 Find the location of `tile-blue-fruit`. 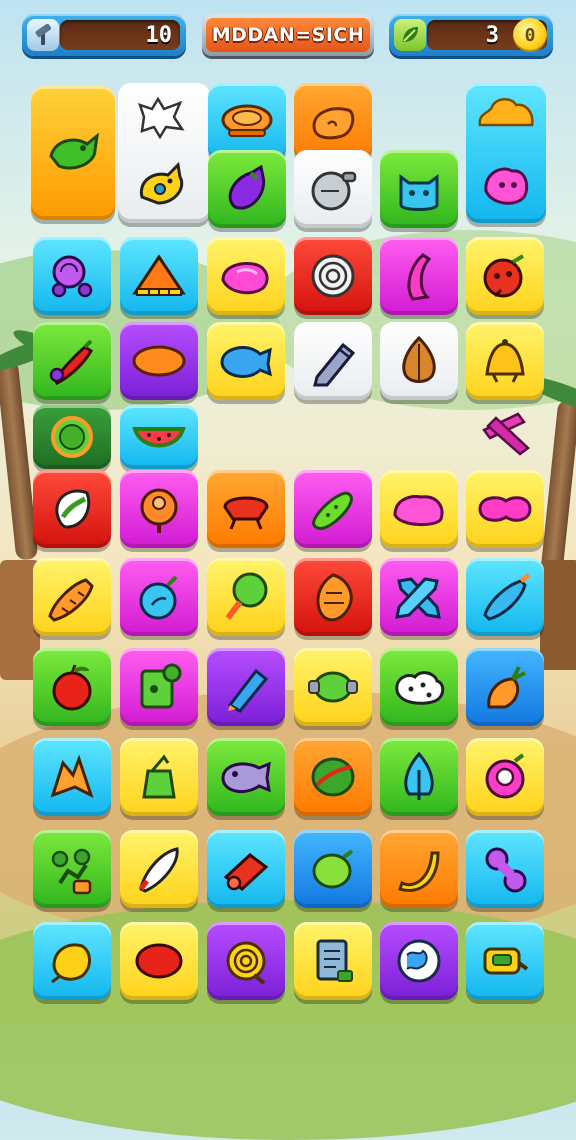

tile-blue-fruit is located at coordinates (159, 597).